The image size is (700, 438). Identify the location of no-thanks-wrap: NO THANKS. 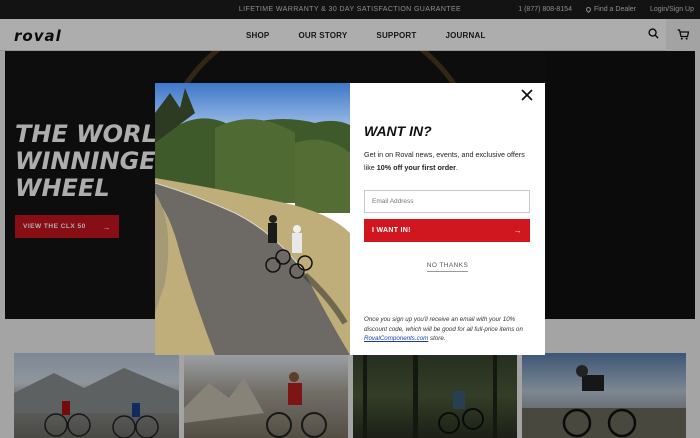
(447, 263).